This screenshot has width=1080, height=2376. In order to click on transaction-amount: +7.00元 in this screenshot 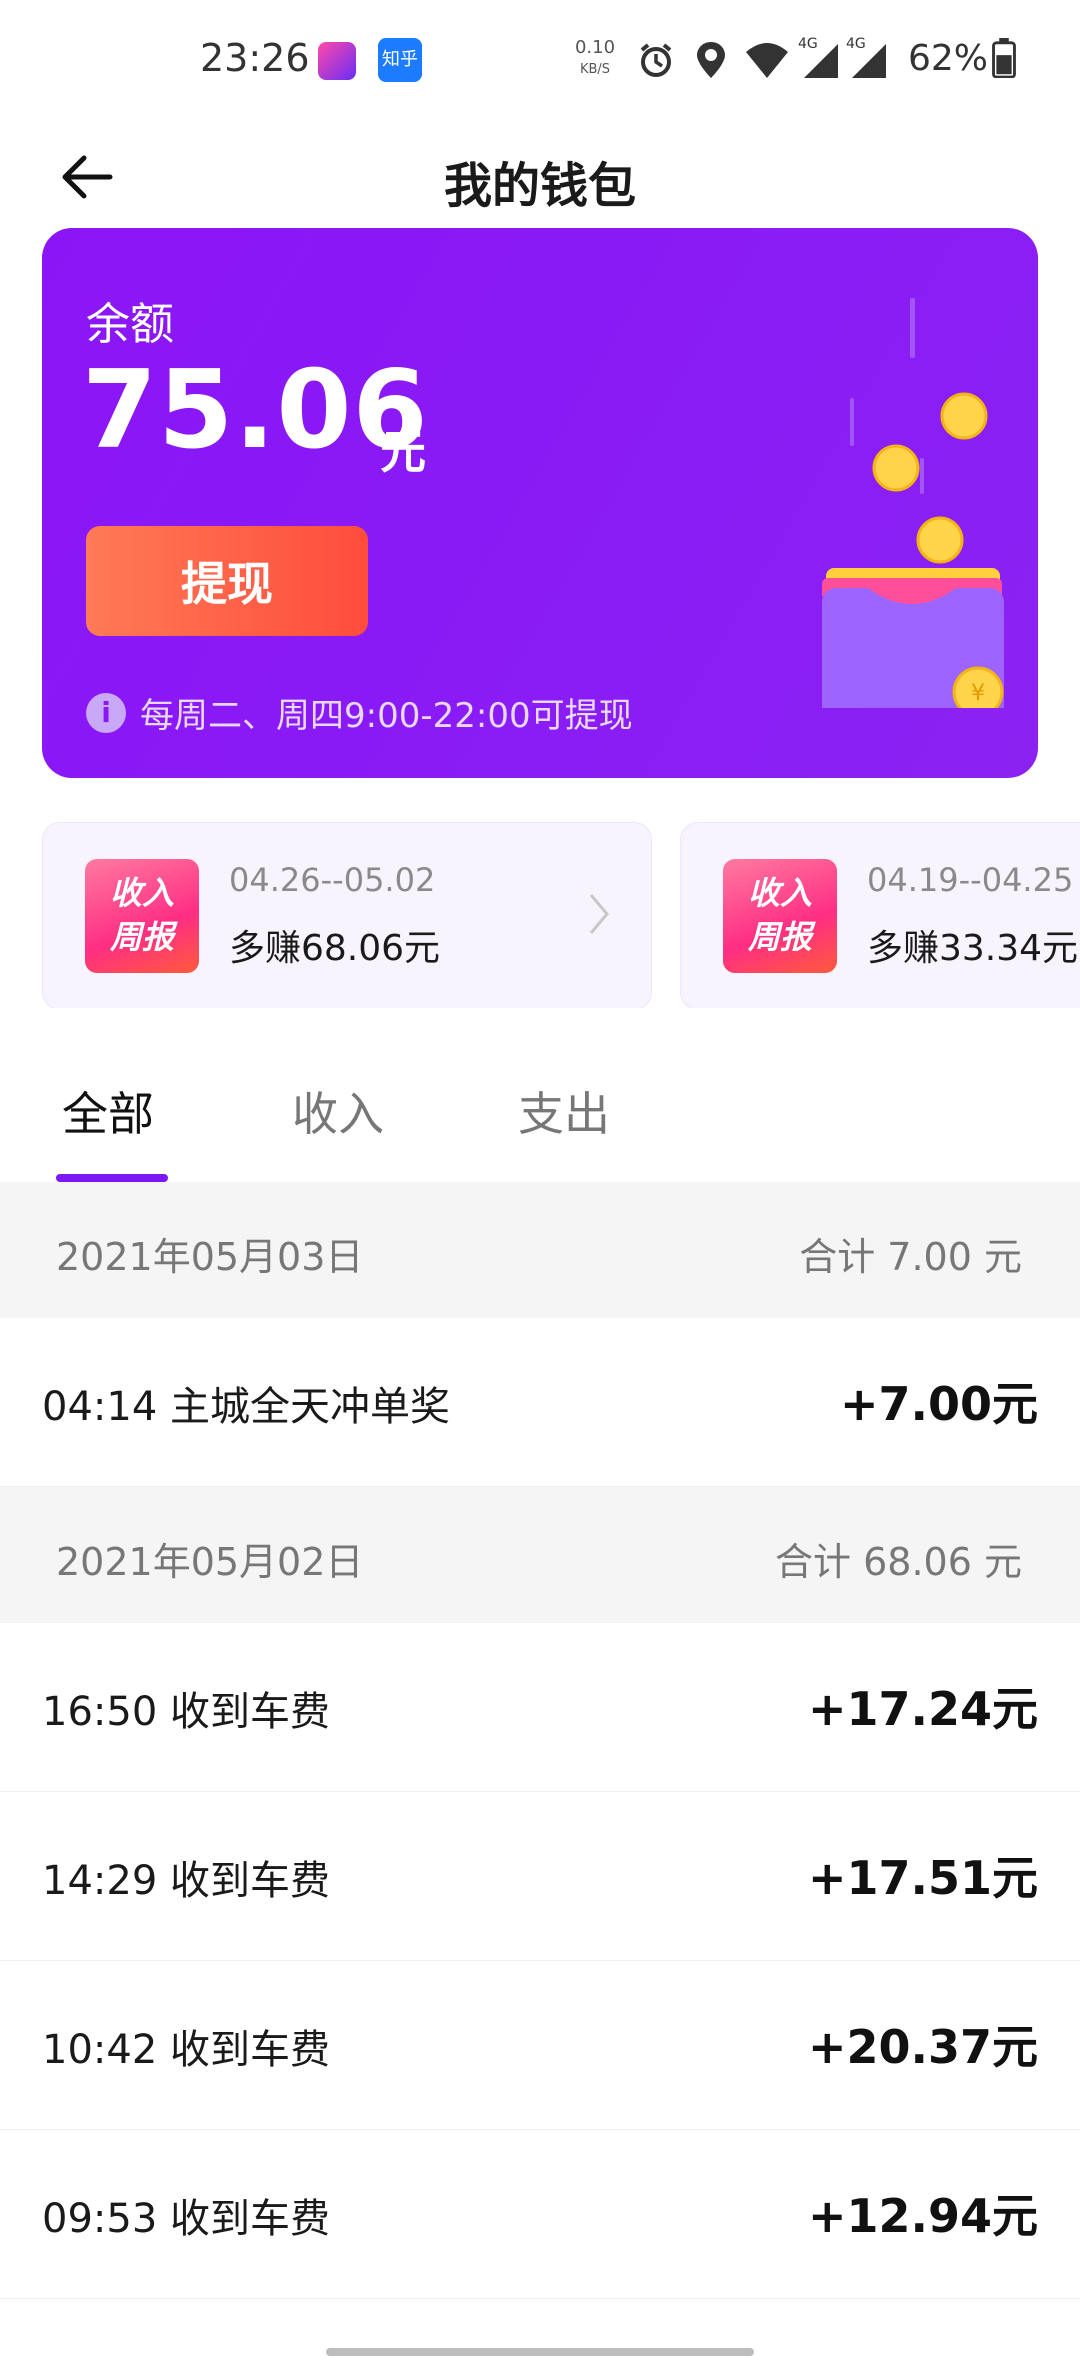, I will do `click(938, 1404)`.